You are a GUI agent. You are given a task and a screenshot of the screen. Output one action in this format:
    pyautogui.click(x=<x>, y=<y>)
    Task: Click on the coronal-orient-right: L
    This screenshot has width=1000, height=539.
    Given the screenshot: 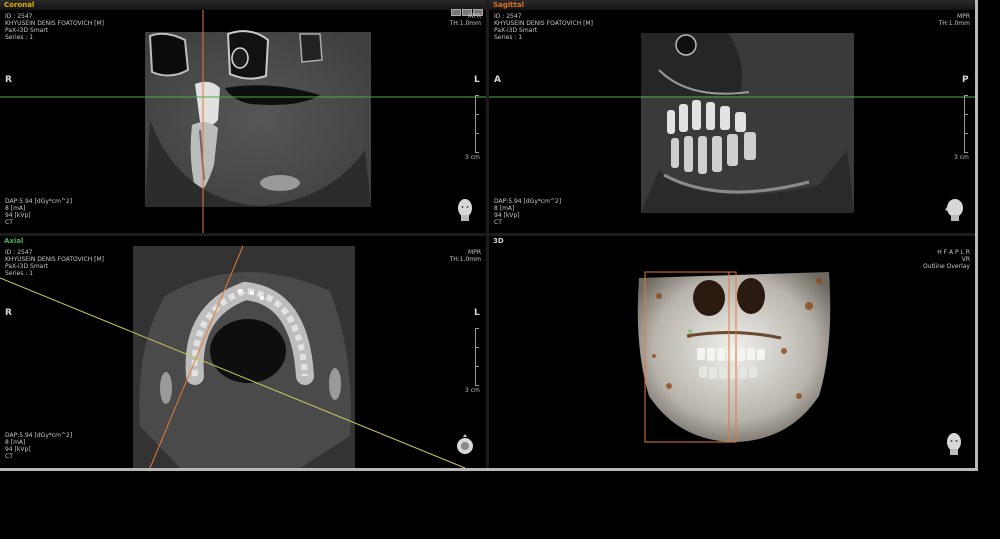 What is the action you would take?
    pyautogui.click(x=477, y=80)
    